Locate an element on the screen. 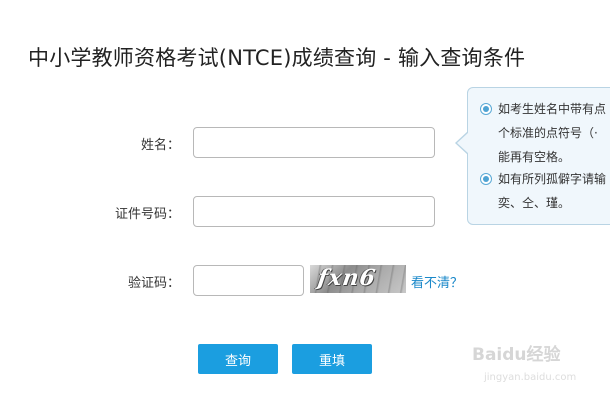 The width and height of the screenshot is (610, 401). captcha-image: fxn6 is located at coordinates (358, 279).